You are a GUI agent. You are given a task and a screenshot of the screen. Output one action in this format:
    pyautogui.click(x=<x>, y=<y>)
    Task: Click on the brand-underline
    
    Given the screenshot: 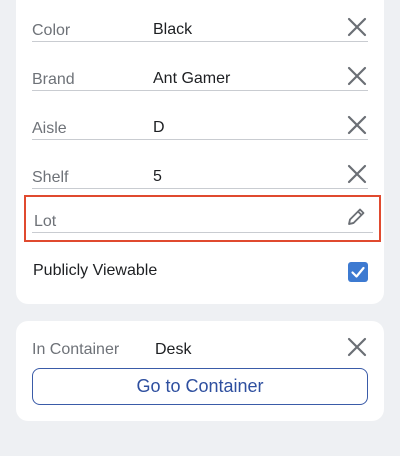 What is the action you would take?
    pyautogui.click(x=200, y=90)
    